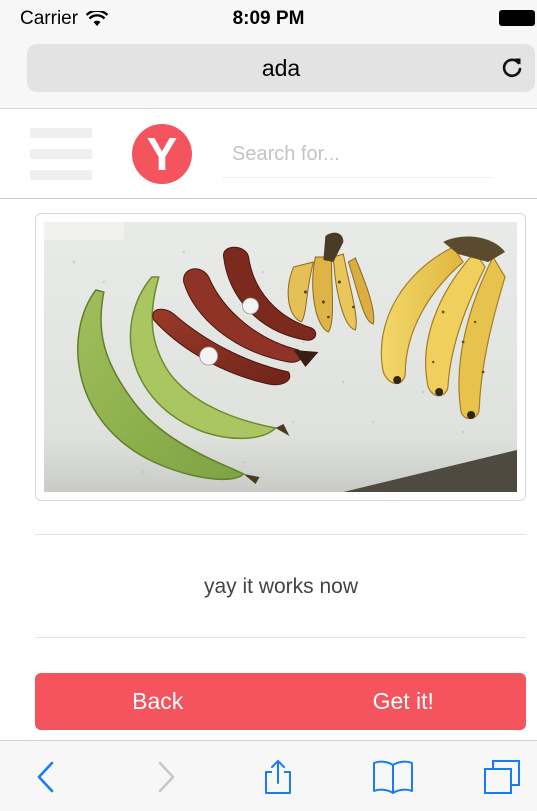 Image resolution: width=537 pixels, height=811 pixels. What do you see at coordinates (358, 155) in the screenshot?
I see `search-input` at bounding box center [358, 155].